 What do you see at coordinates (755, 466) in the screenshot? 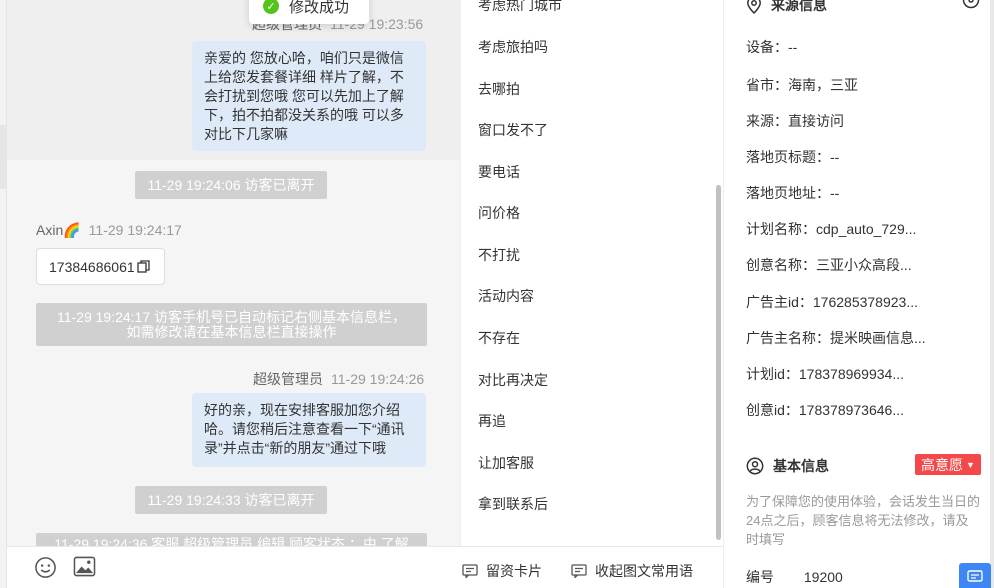
I see `user-circle-icon` at bounding box center [755, 466].